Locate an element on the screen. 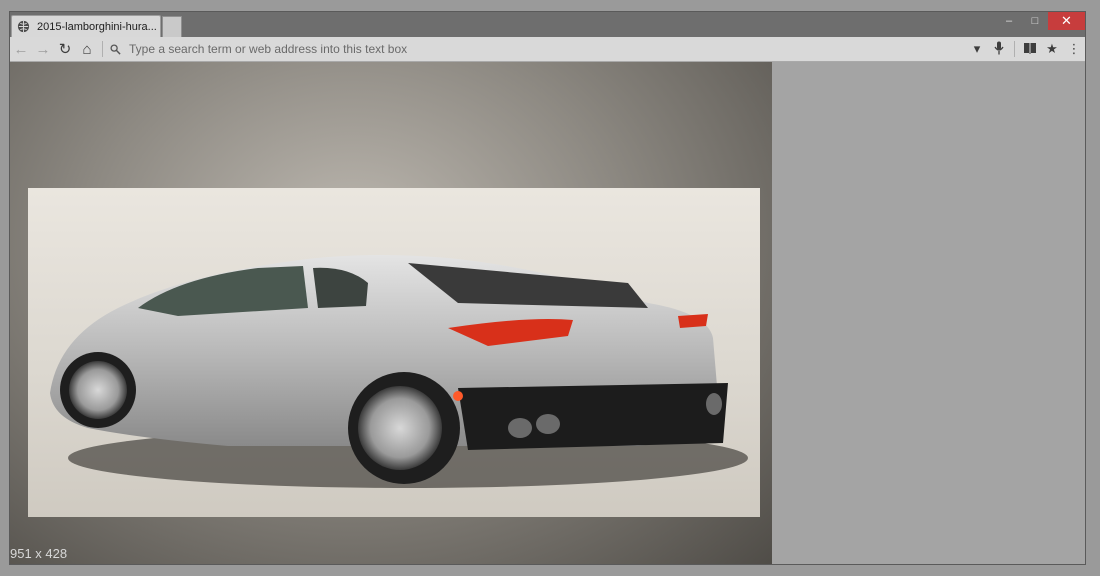  image-dimensions-label: 951 x 428 is located at coordinates (39, 553).